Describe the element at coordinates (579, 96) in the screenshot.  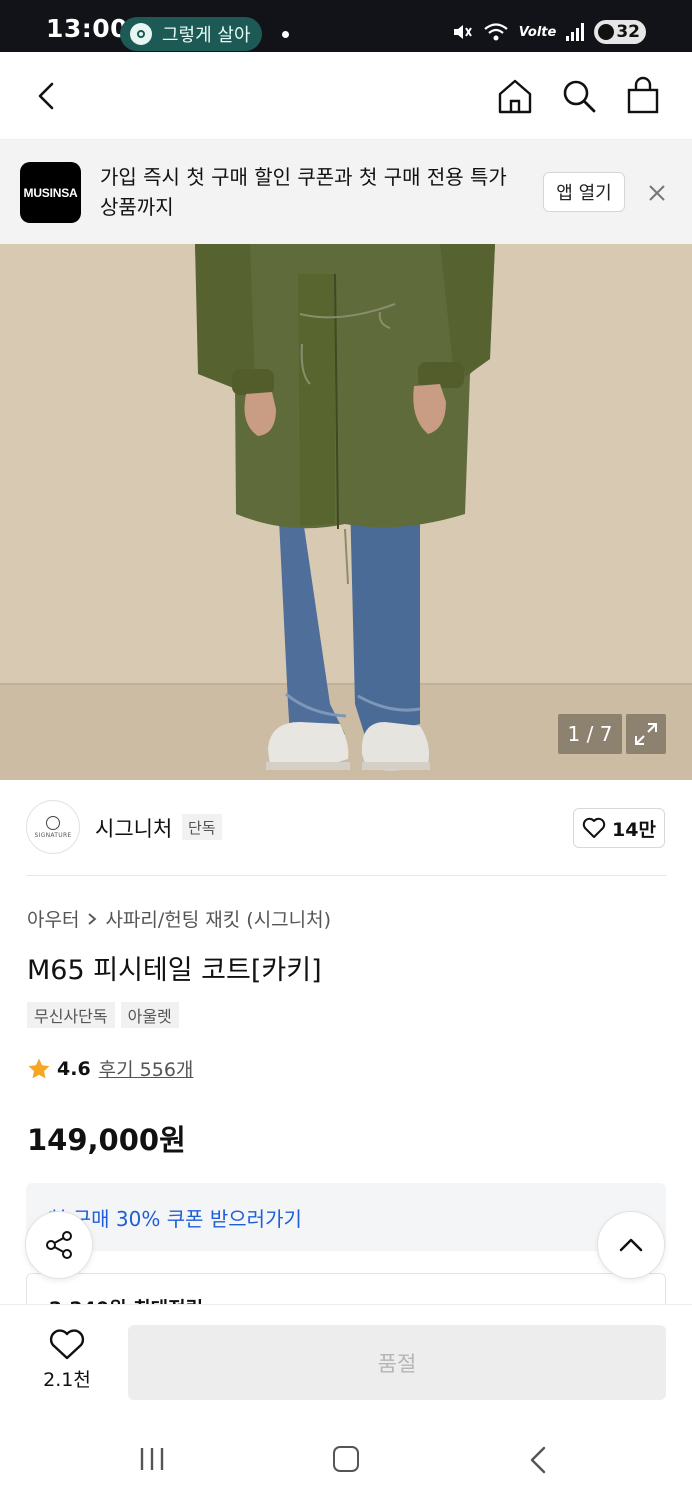
I see `search-icon` at that location.